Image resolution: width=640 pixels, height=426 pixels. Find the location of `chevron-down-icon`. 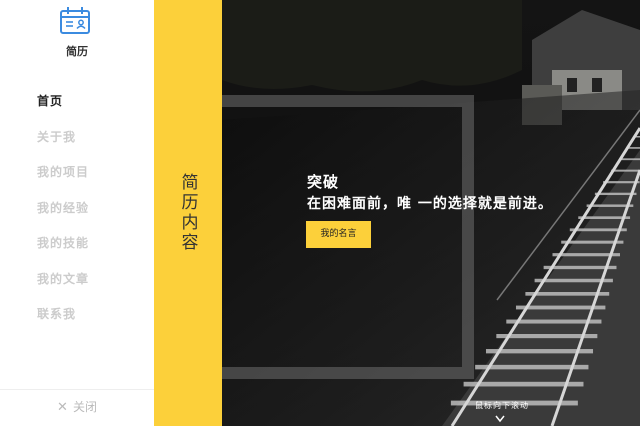

chevron-down-icon is located at coordinates (500, 419).